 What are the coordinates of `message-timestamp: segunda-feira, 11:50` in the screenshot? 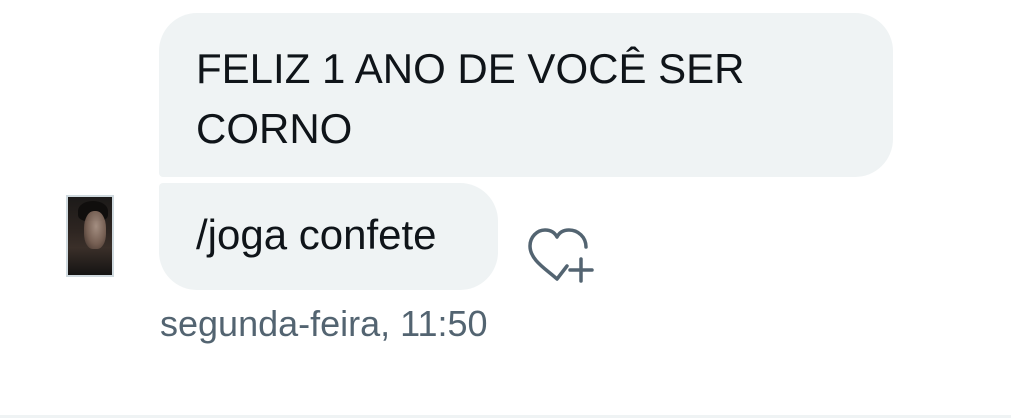 It's located at (324, 323).